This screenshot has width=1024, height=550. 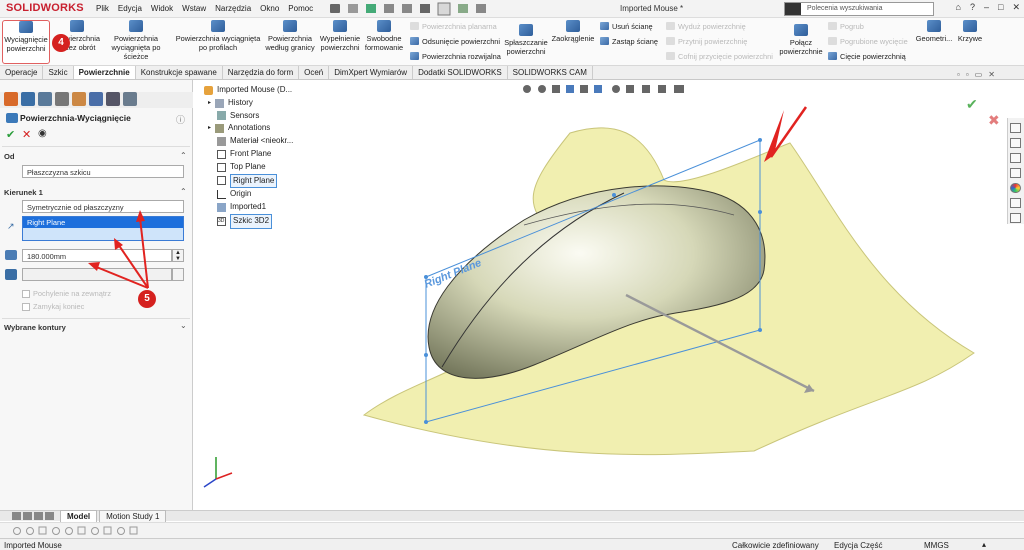 I want to click on preview-eye-icon: ◉, so click(x=42, y=133).